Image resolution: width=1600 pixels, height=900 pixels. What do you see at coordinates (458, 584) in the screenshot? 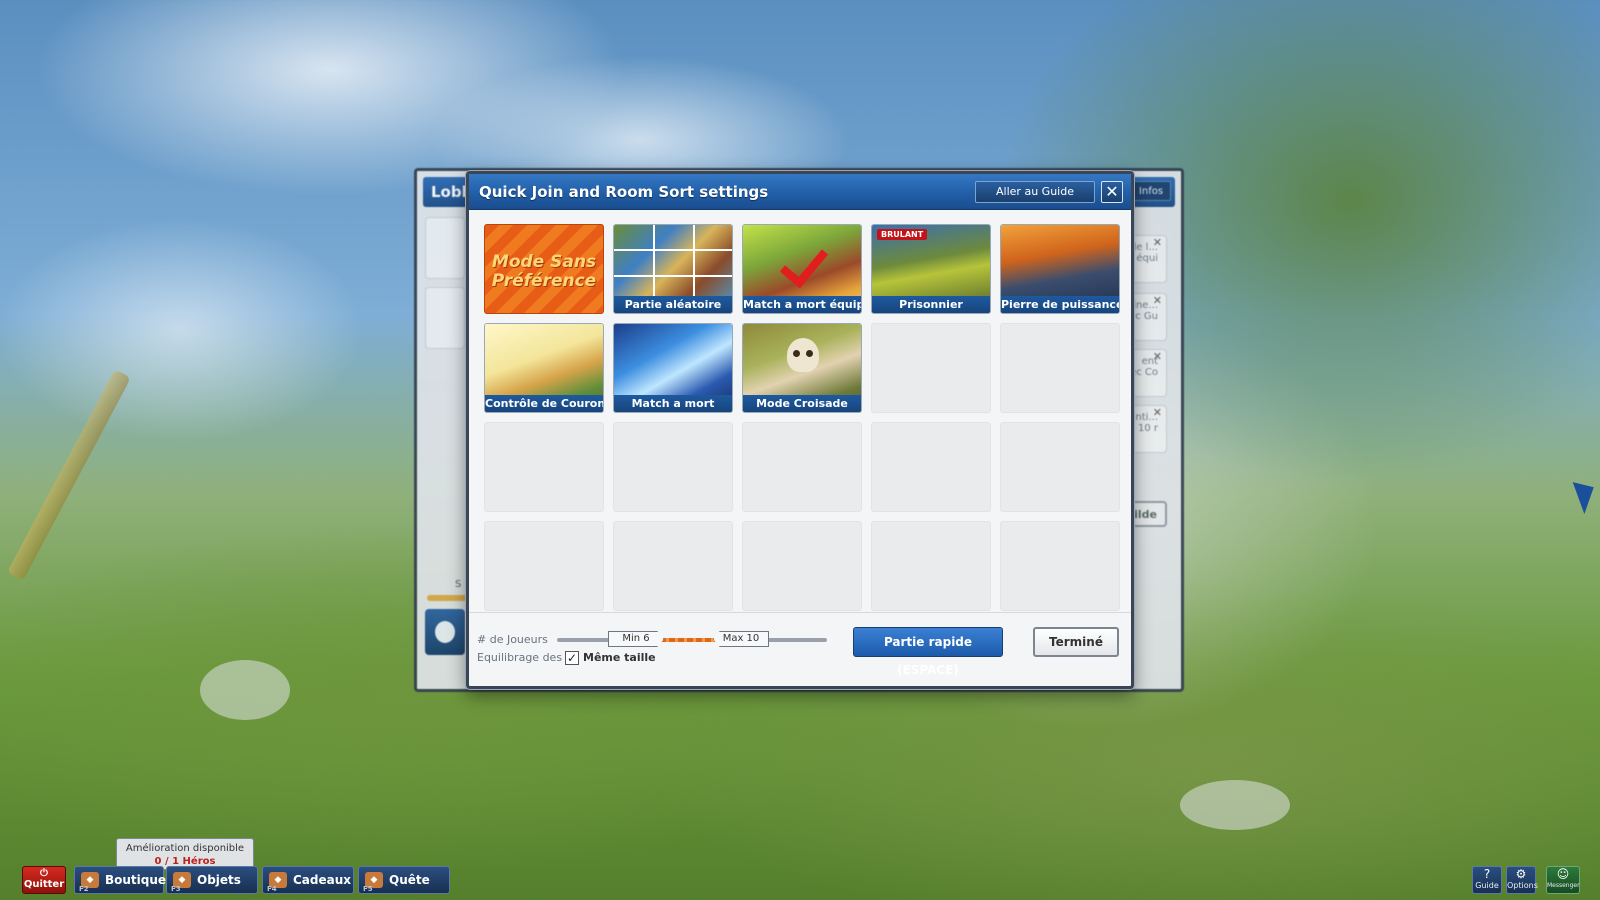
I see `lobby-s-label: S` at bounding box center [458, 584].